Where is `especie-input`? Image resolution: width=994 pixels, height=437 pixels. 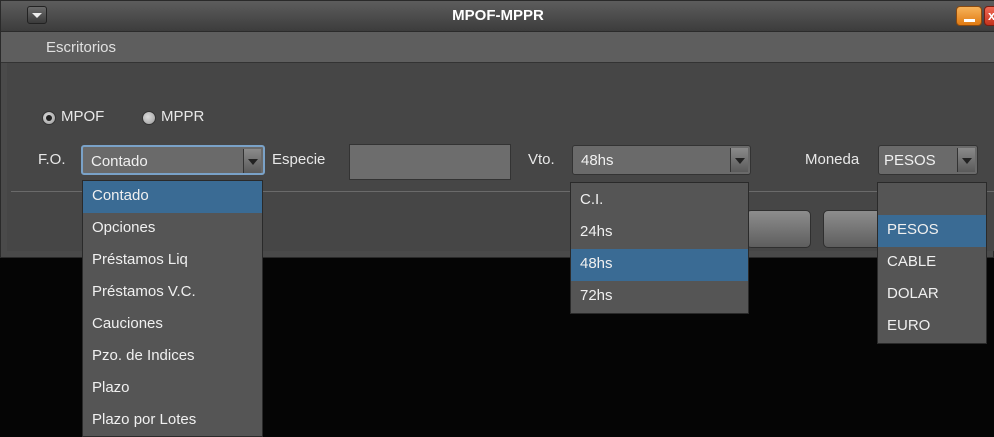 especie-input is located at coordinates (430, 162).